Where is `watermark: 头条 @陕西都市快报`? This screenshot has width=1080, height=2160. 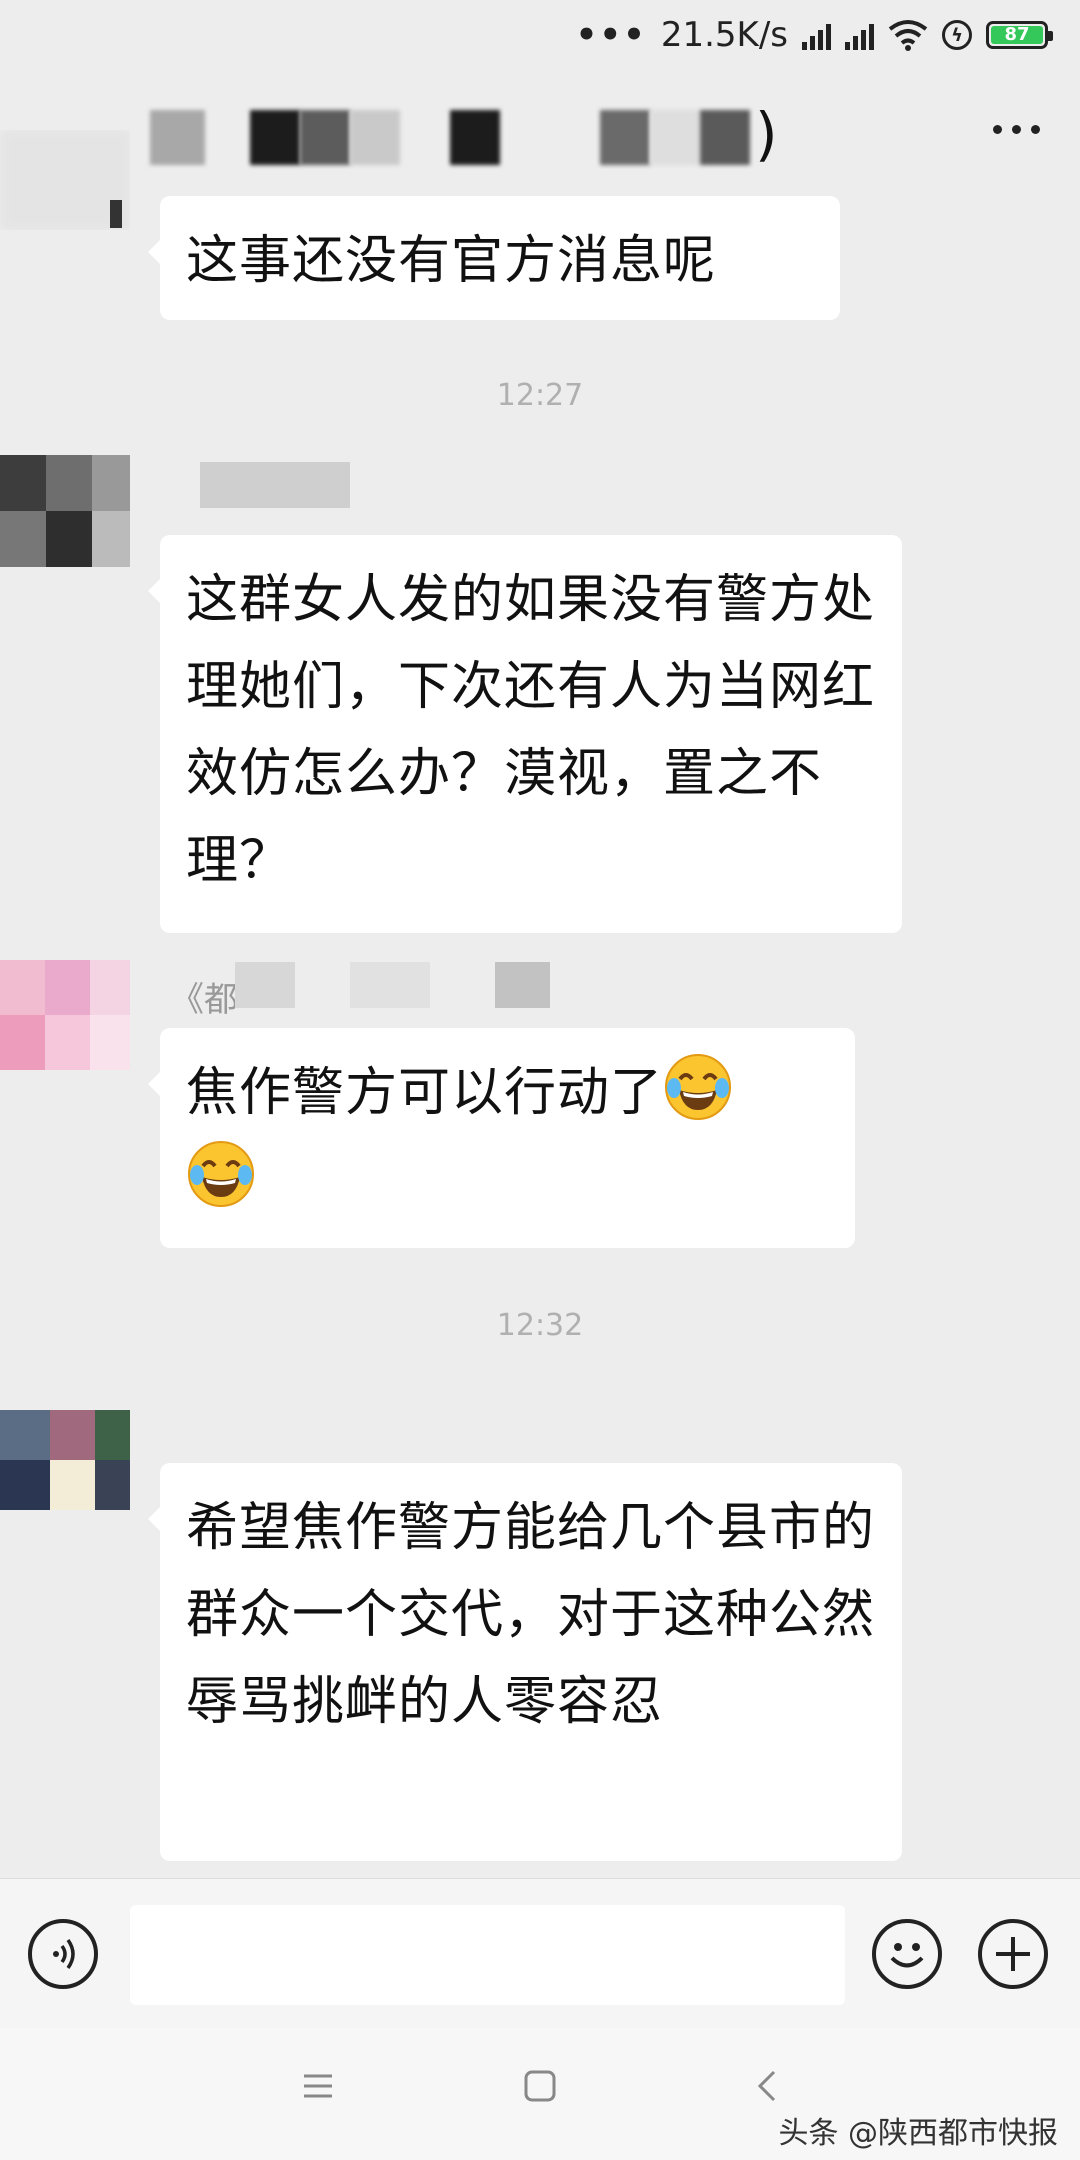 watermark: 头条 @陕西都市快报 is located at coordinates (918, 2133).